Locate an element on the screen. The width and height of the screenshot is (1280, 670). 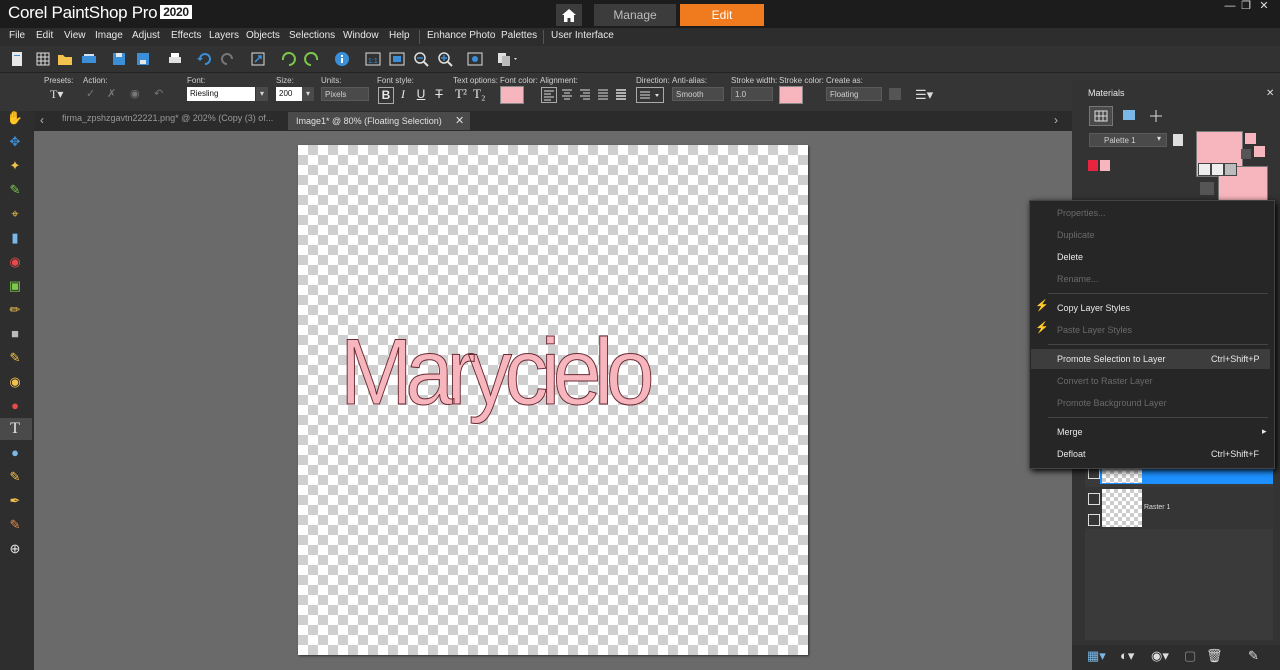
eraser-tool-icon: ✎ is located at coordinates (15, 358).